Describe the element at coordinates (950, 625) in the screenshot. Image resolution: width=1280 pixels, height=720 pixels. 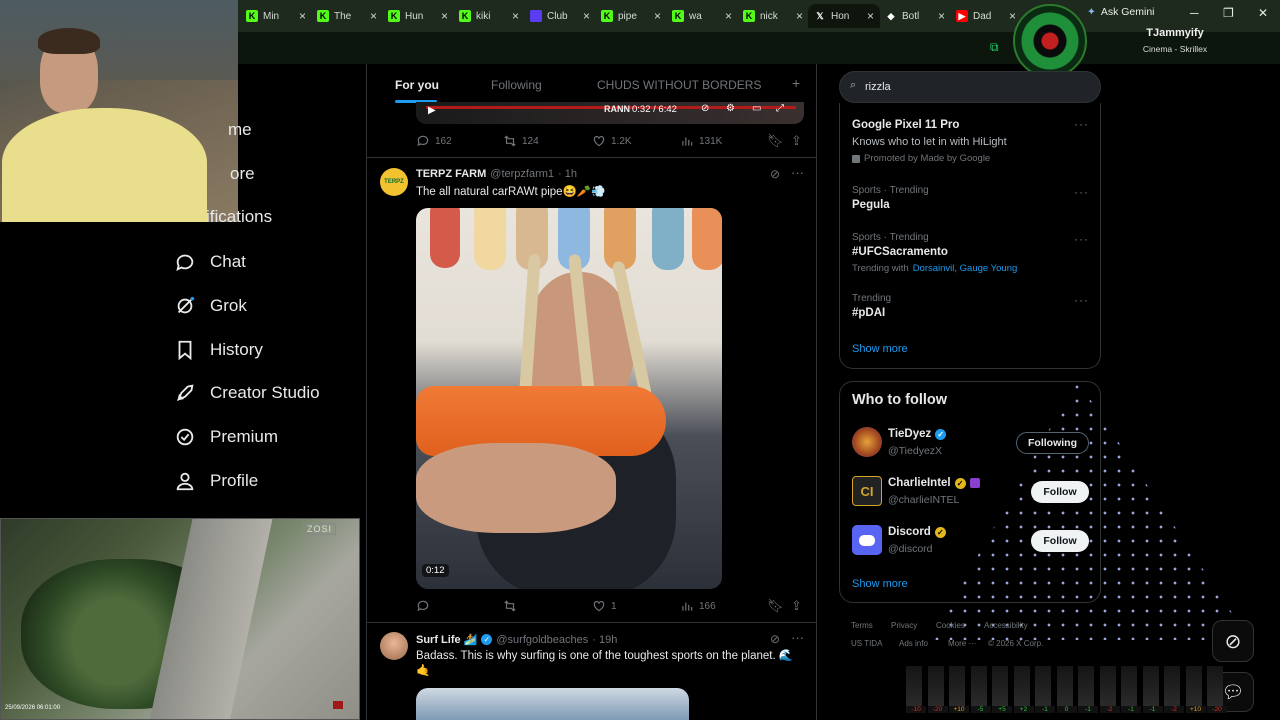
I see `footer-link: Cookies` at that location.